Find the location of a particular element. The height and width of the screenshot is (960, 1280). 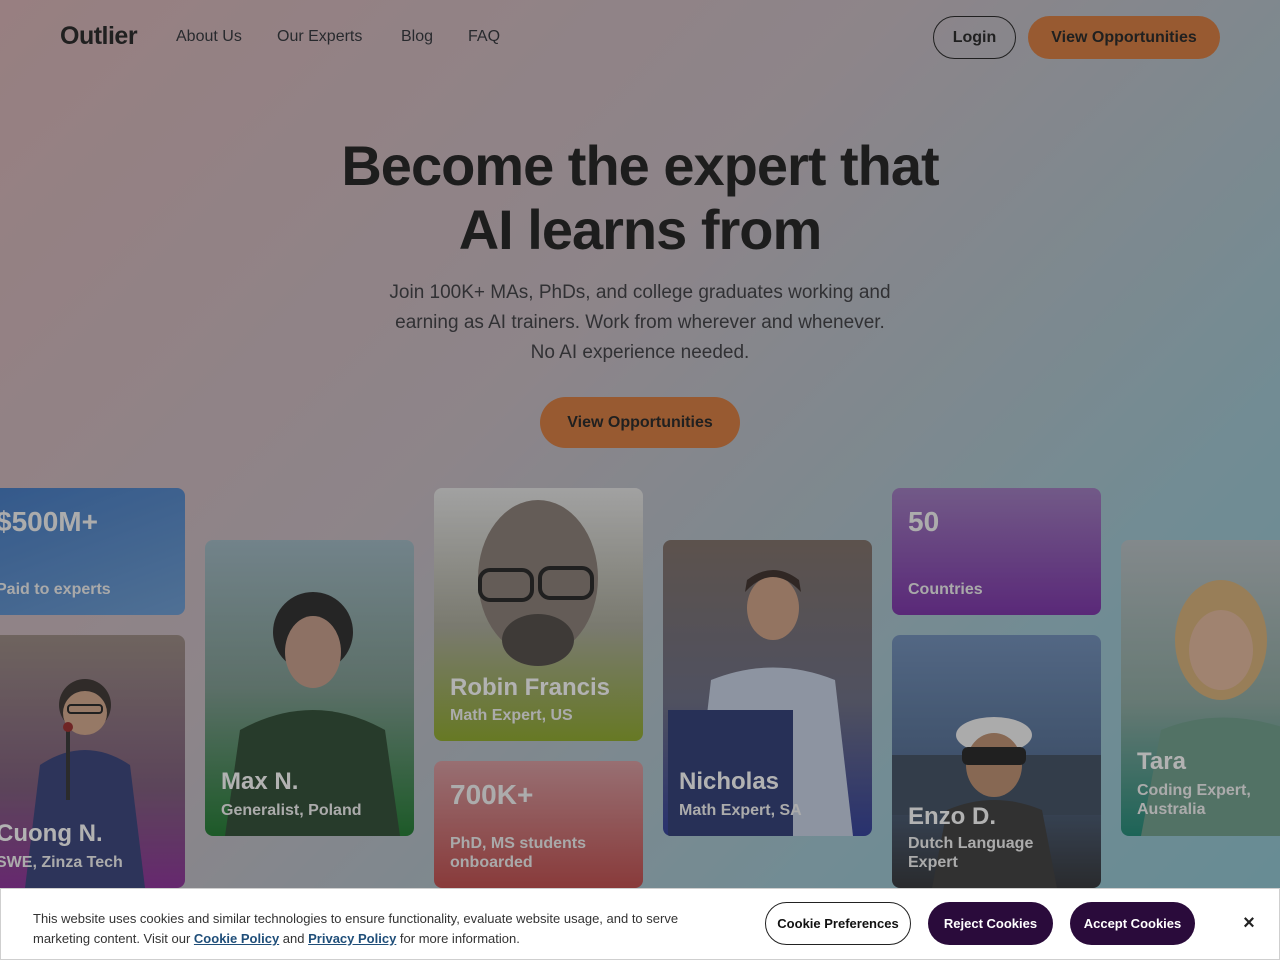

nav-about-us: About Us is located at coordinates (209, 37).